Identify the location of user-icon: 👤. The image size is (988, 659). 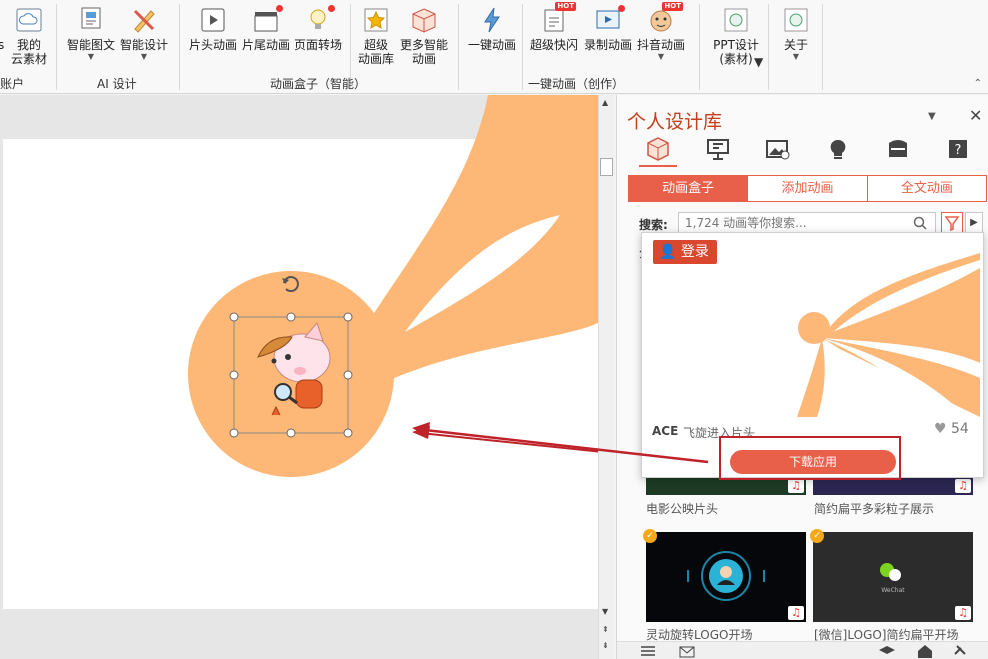
(668, 252).